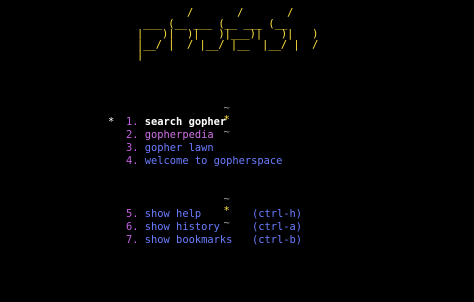  What do you see at coordinates (213, 161) in the screenshot?
I see `menu-item-label: welcome to gopherspace` at bounding box center [213, 161].